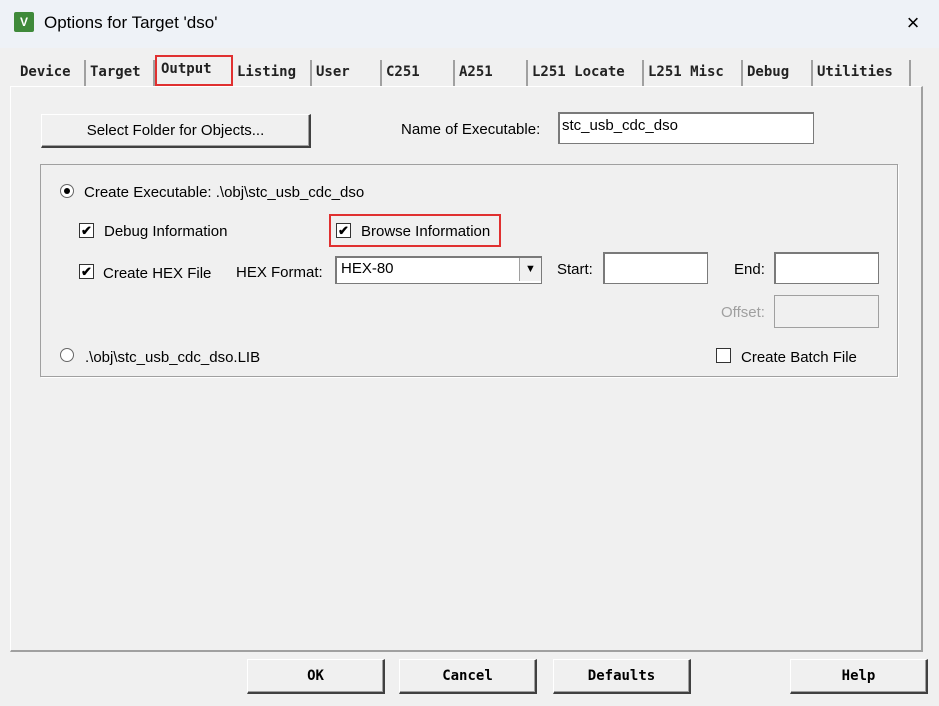  What do you see at coordinates (826, 311) in the screenshot?
I see `offset-input` at bounding box center [826, 311].